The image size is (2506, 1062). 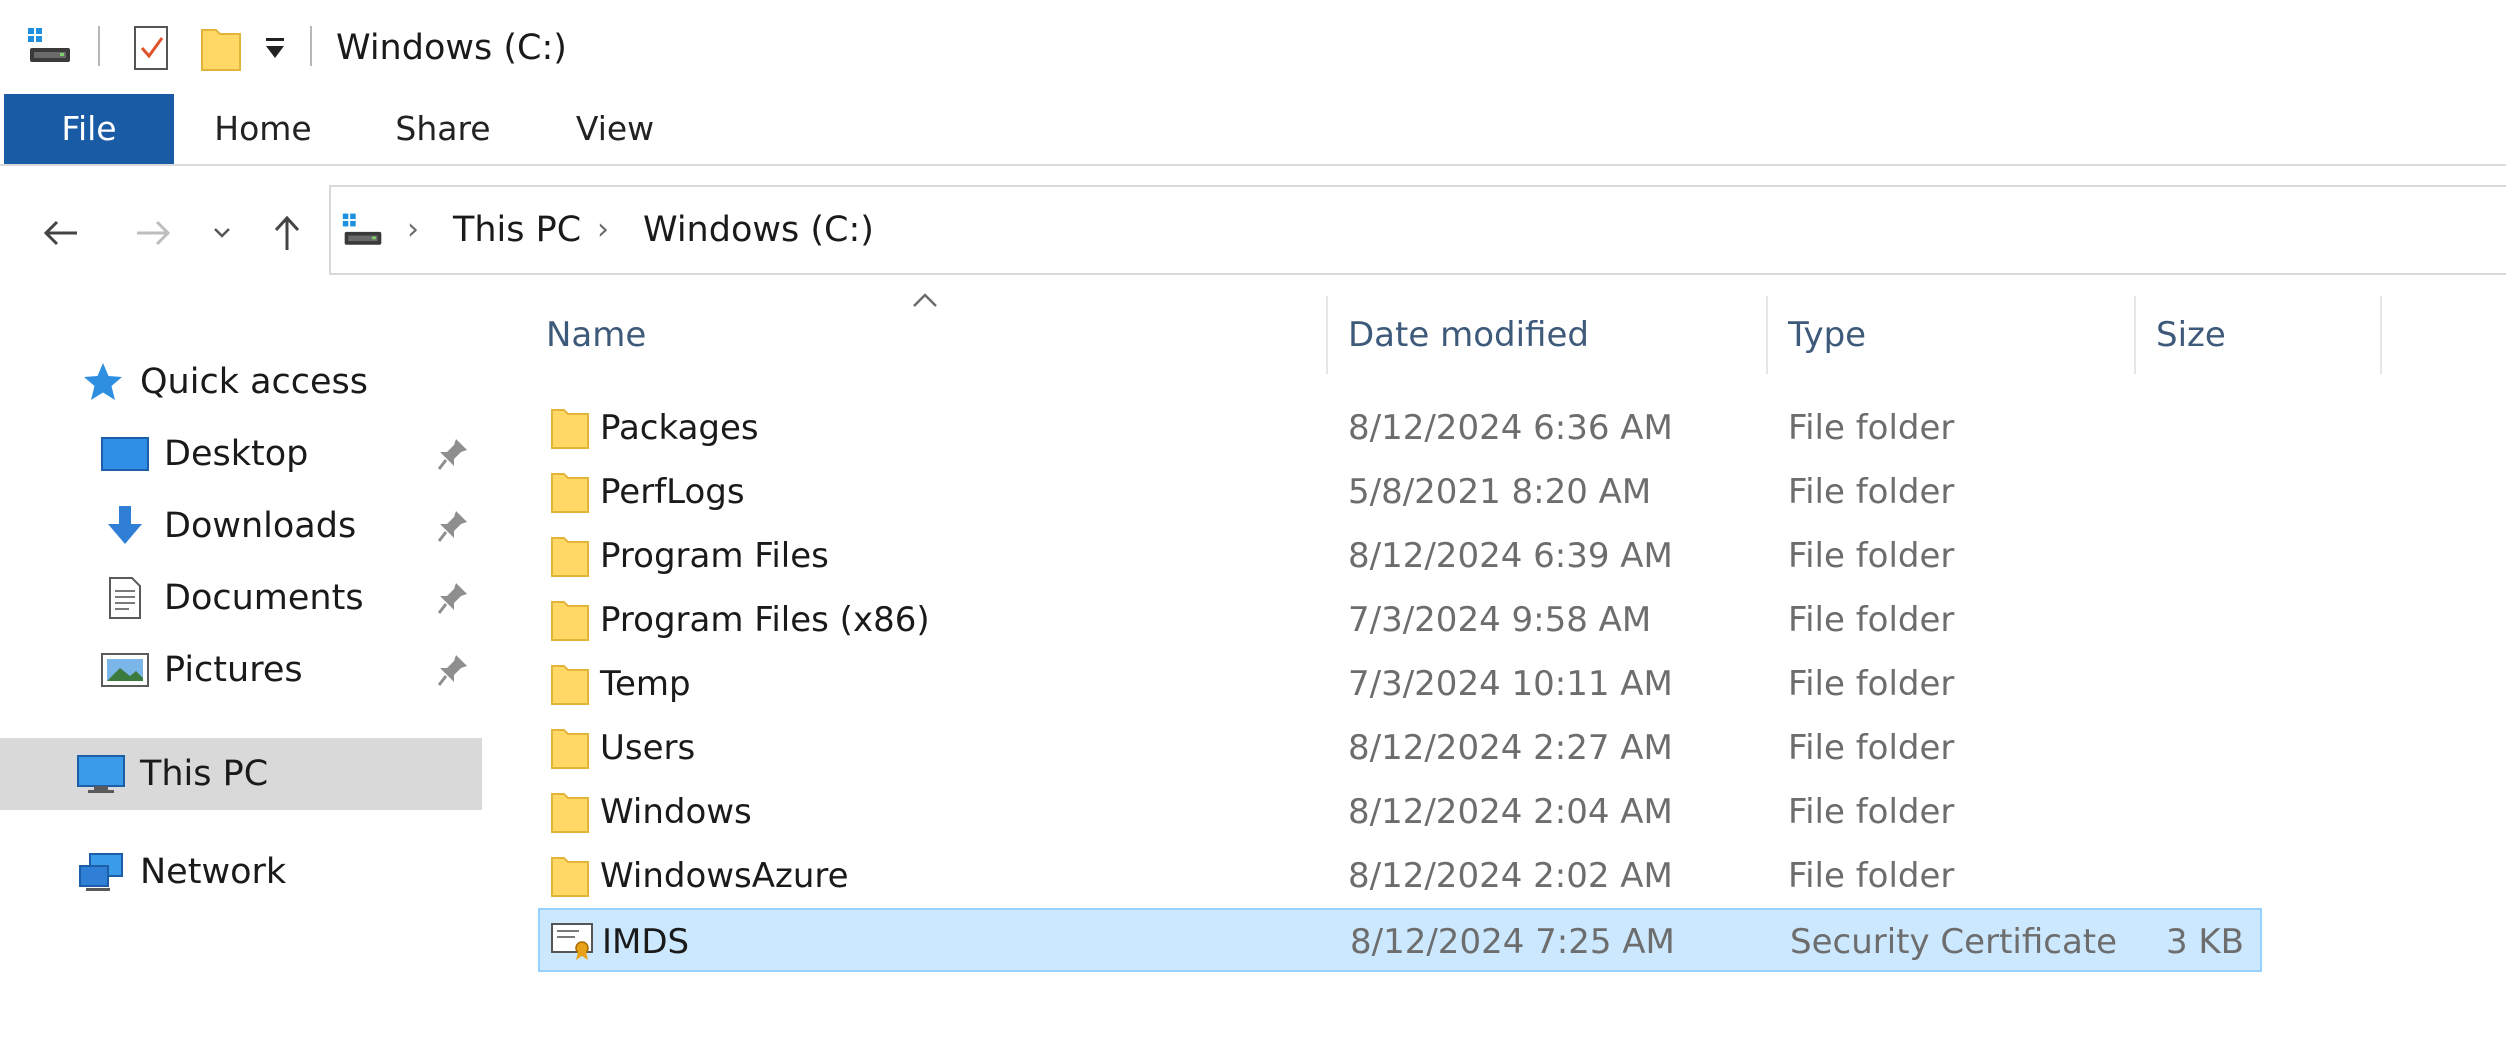 I want to click on file-date: 5/8/2021 8:20 AM, so click(x=1500, y=492).